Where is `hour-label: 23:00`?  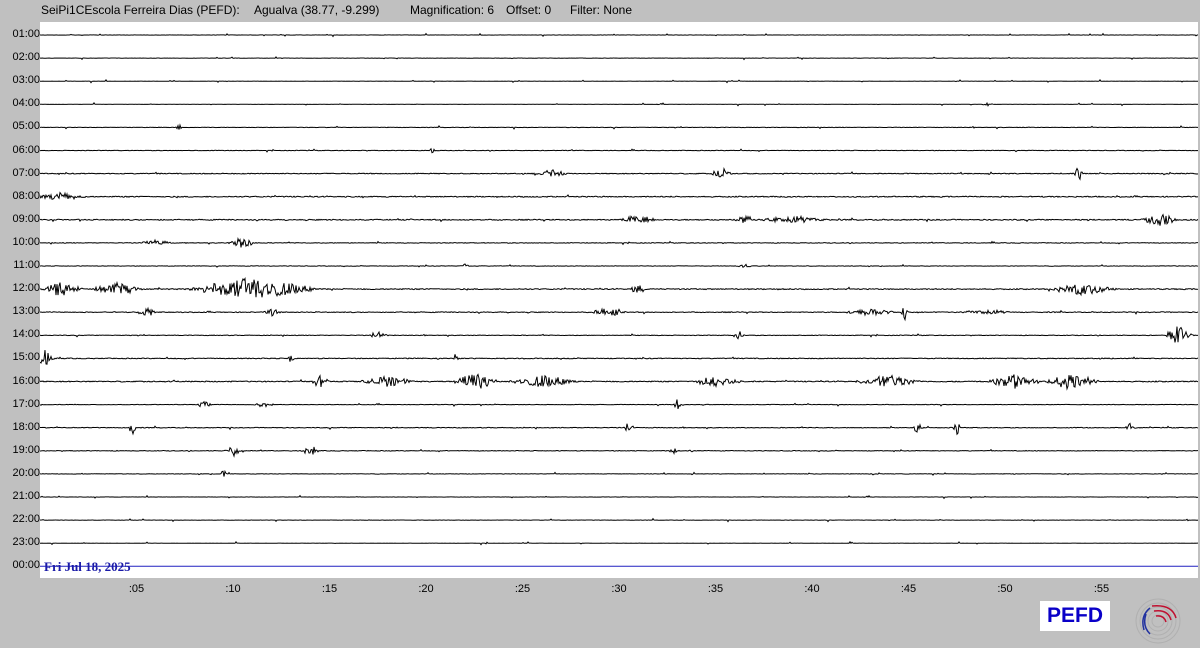 hour-label: 23:00 is located at coordinates (26, 542).